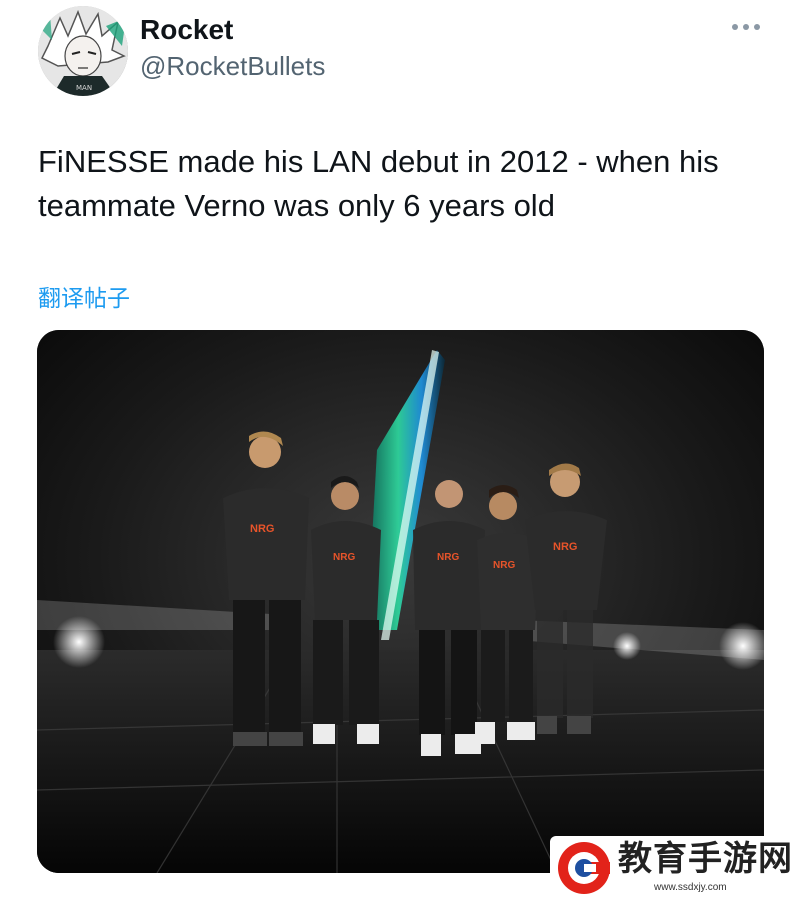 This screenshot has height=902, width=800. I want to click on display-name: Rocket, so click(186, 30).